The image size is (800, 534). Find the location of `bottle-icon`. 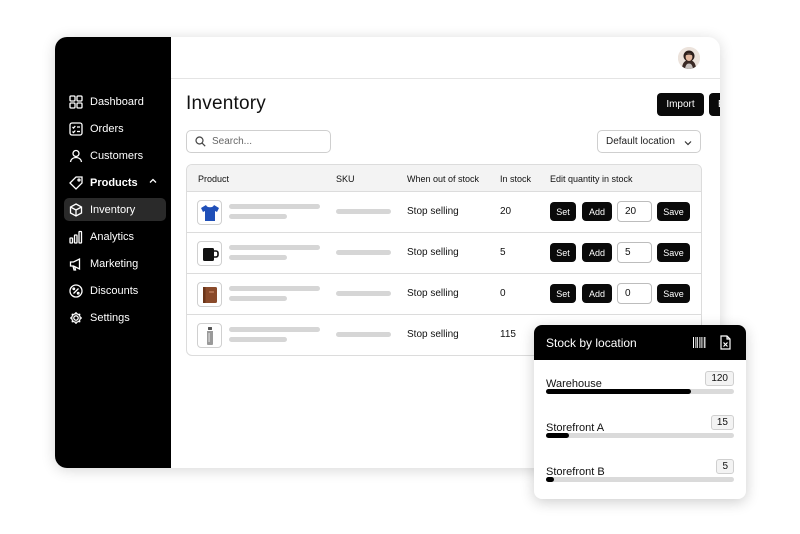

bottle-icon is located at coordinates (209, 335).